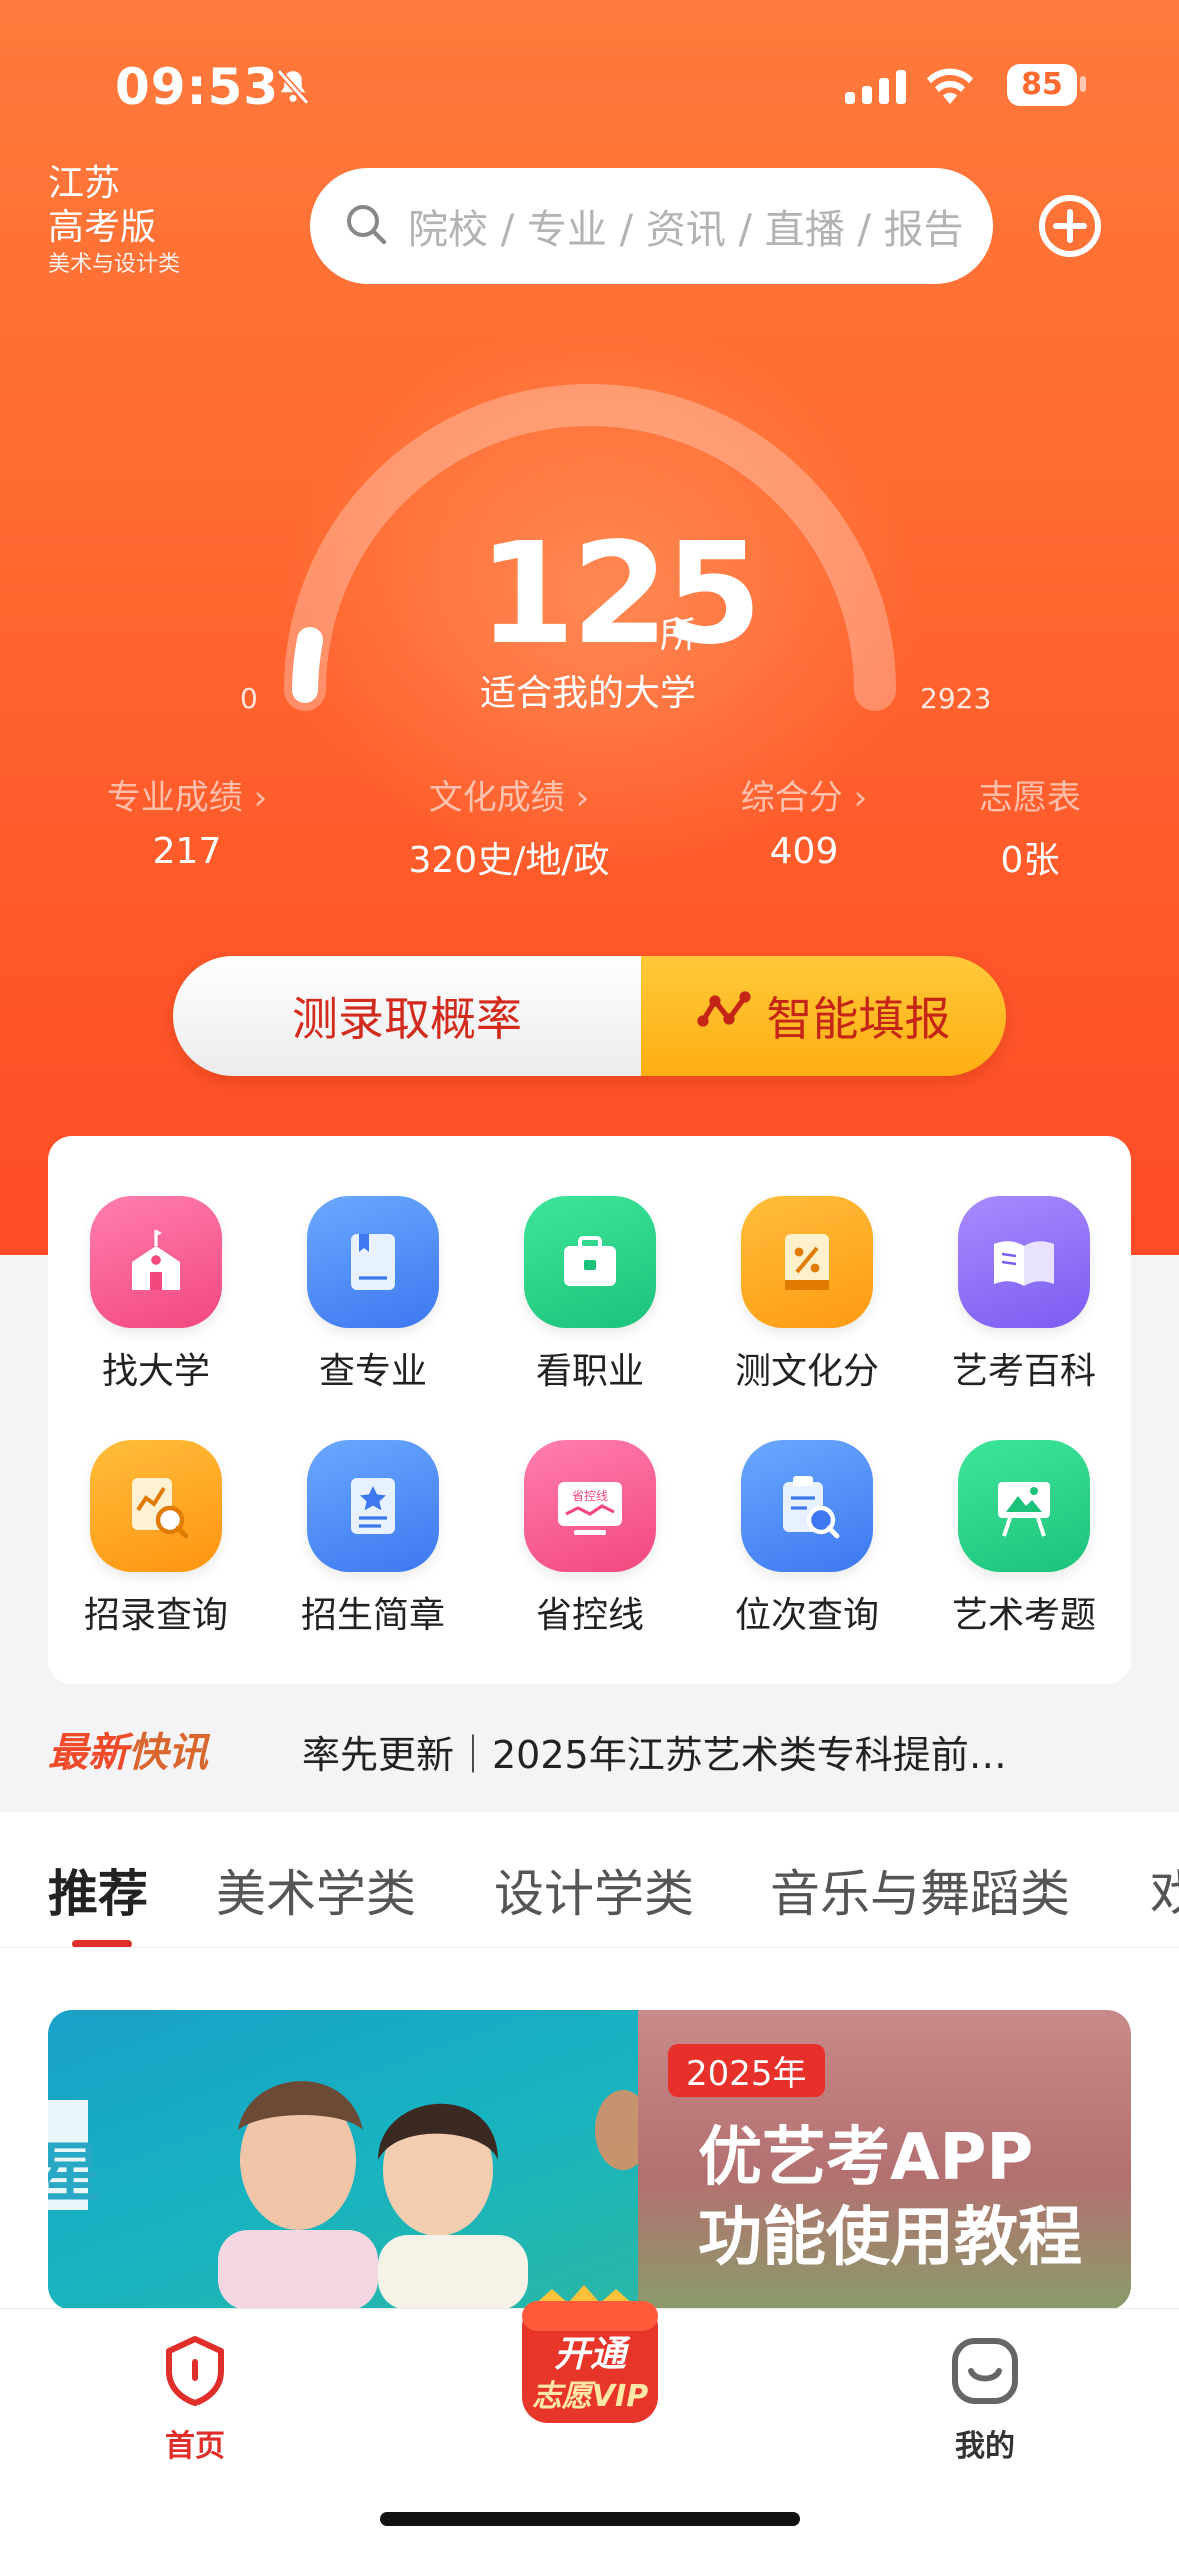 The image size is (1179, 2556). I want to click on smile-face-icon, so click(985, 2373).